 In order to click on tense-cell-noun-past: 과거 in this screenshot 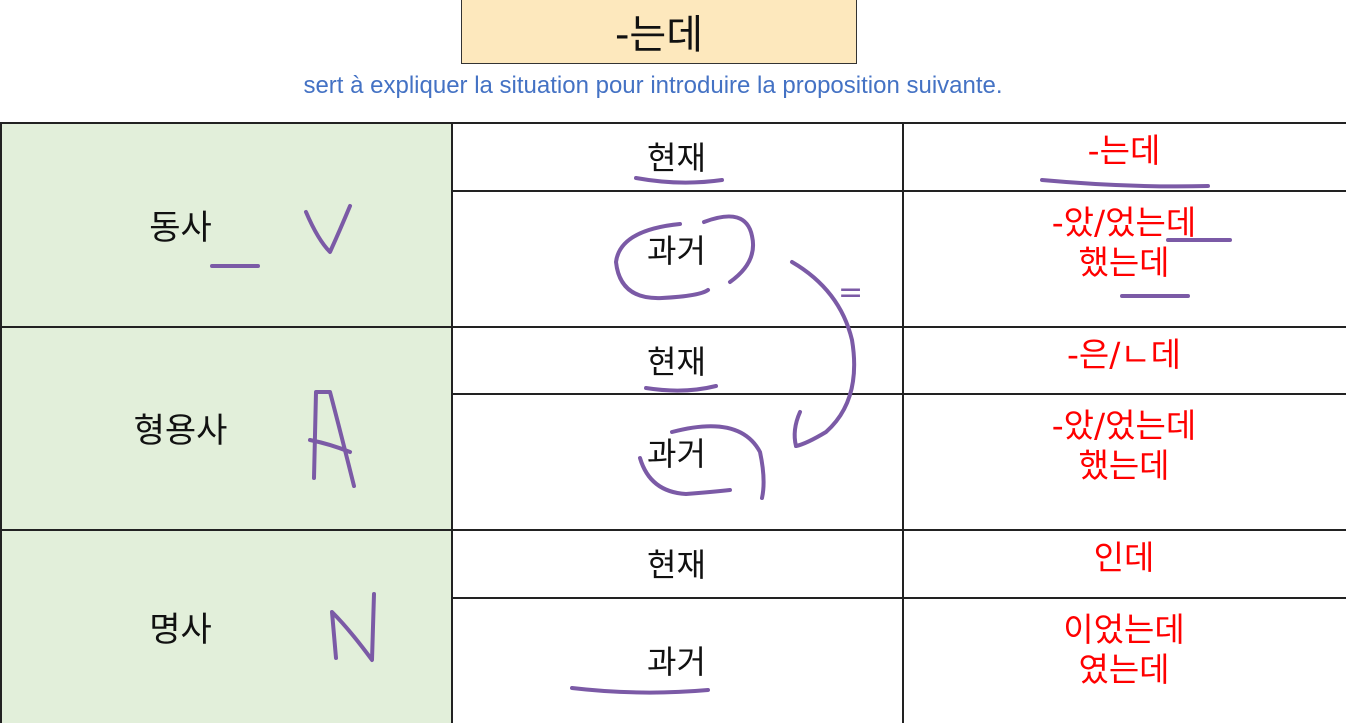, I will do `click(676, 660)`.